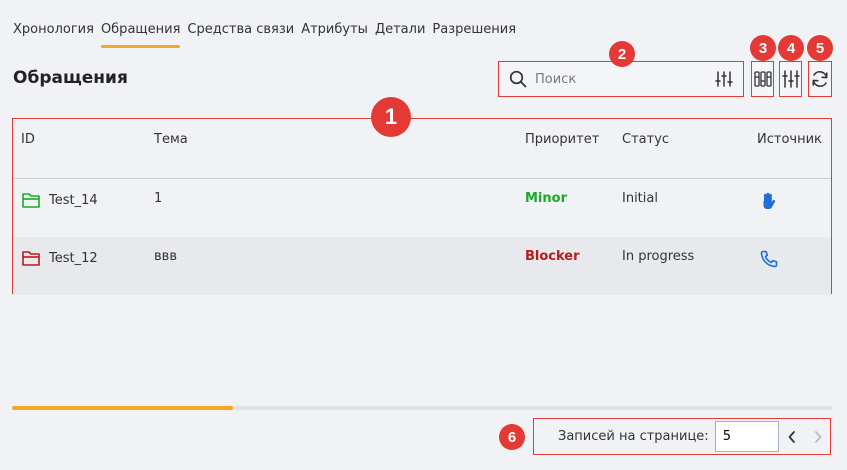 The width and height of the screenshot is (847, 470). What do you see at coordinates (746, 436) in the screenshot?
I see `page-size-input` at bounding box center [746, 436].